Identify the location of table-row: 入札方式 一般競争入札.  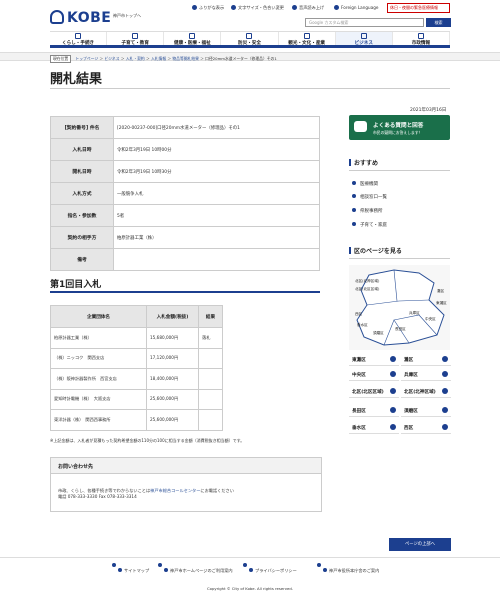
(185, 193).